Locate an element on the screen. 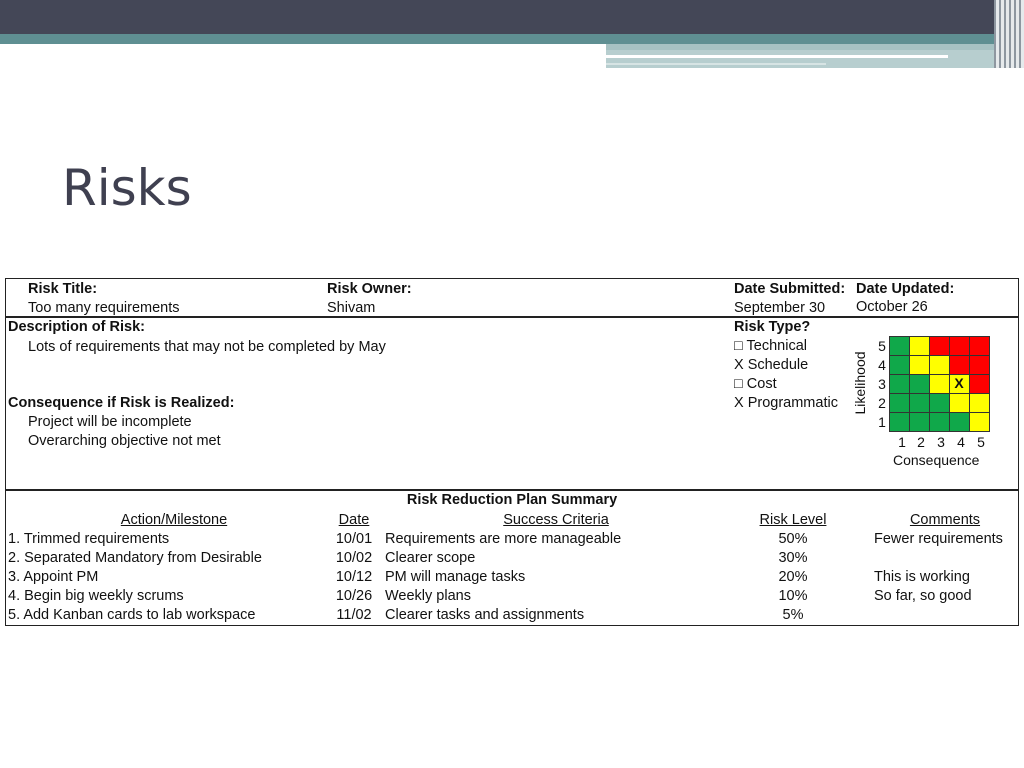 This screenshot has width=1024, height=768. likelihood-tick: 2 is located at coordinates (882, 403).